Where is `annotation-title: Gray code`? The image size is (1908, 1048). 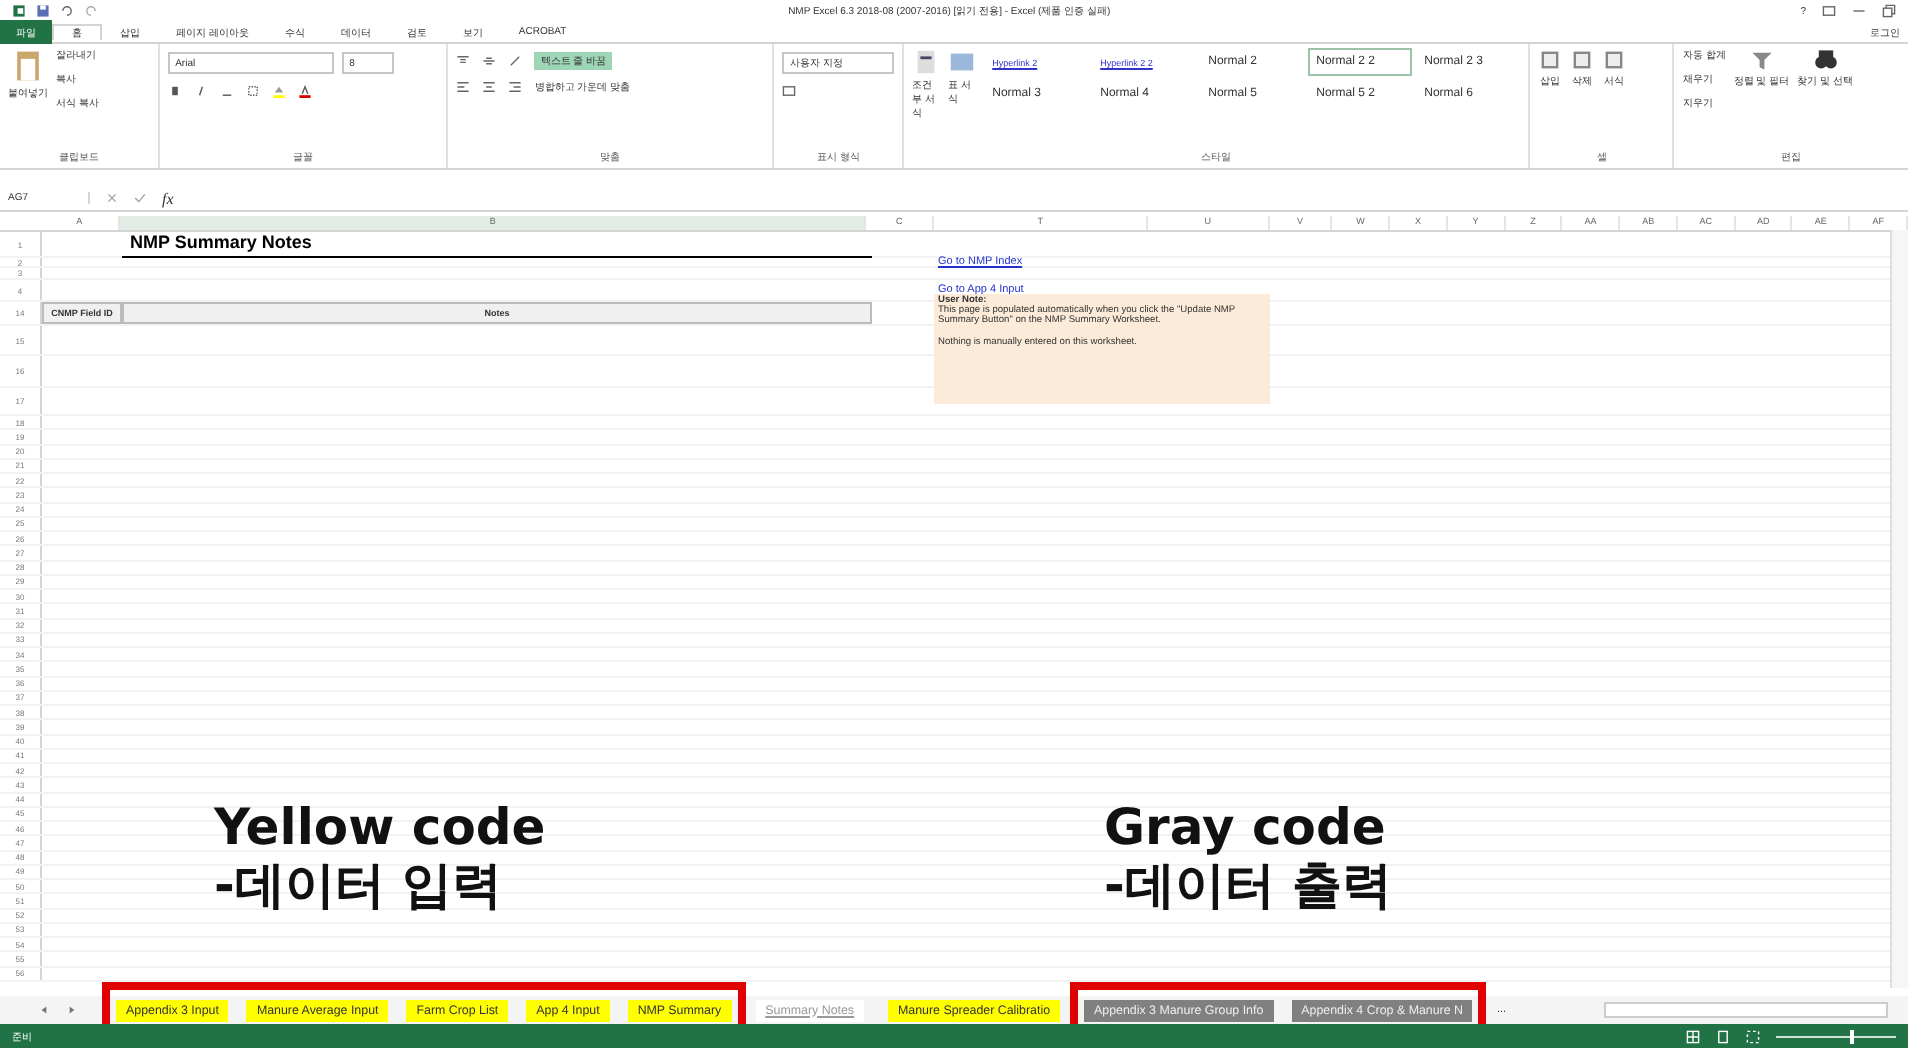 annotation-title: Gray code is located at coordinates (1246, 829).